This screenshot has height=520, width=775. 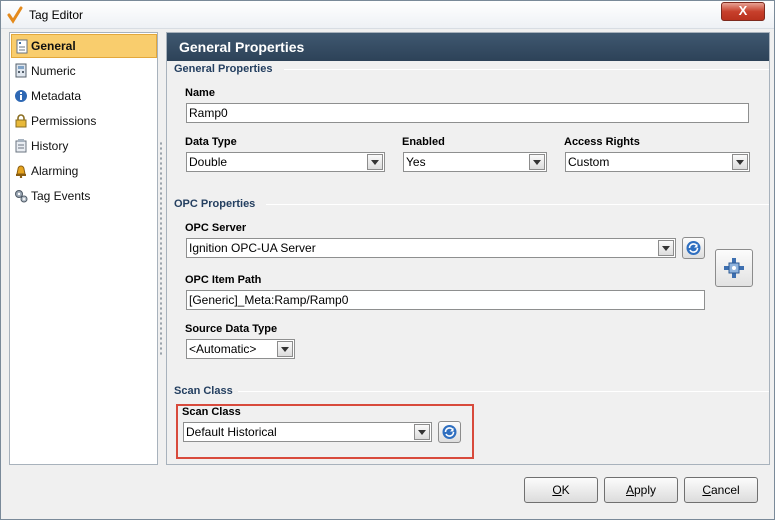 What do you see at coordinates (629, 490) in the screenshot?
I see `apply-mnemonic: A` at bounding box center [629, 490].